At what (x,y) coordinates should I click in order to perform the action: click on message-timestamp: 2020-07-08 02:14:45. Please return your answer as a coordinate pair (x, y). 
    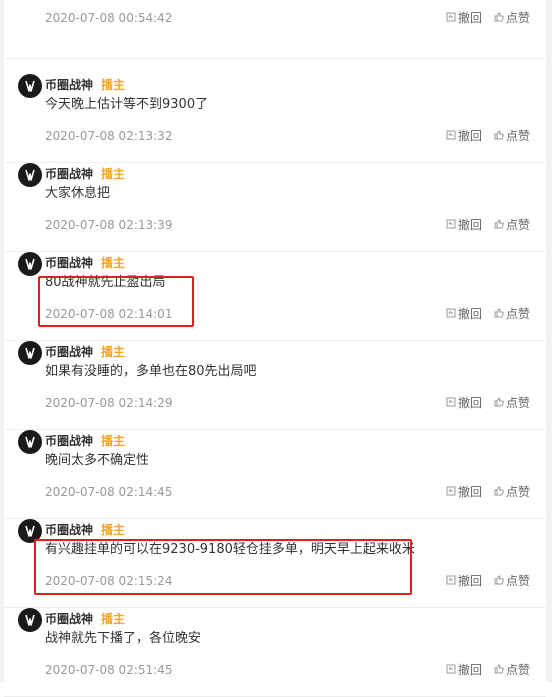
    Looking at the image, I should click on (109, 492).